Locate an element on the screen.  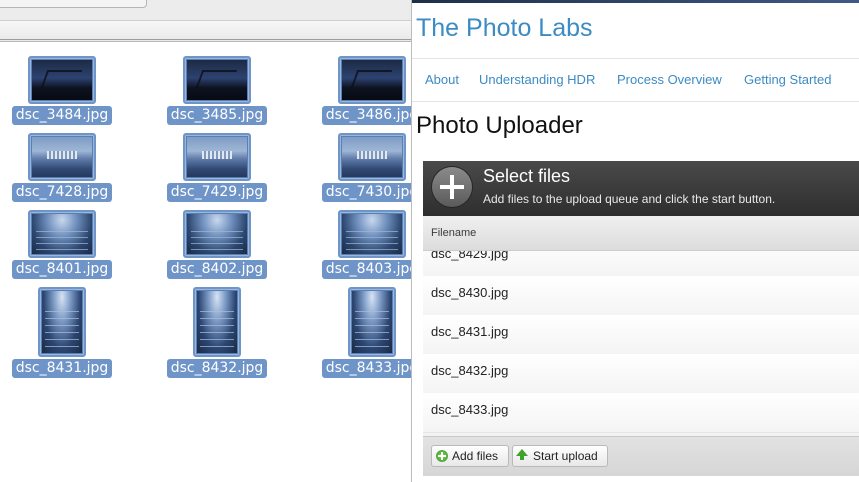
file-item: dsc_3486.jpg is located at coordinates (359, 90).